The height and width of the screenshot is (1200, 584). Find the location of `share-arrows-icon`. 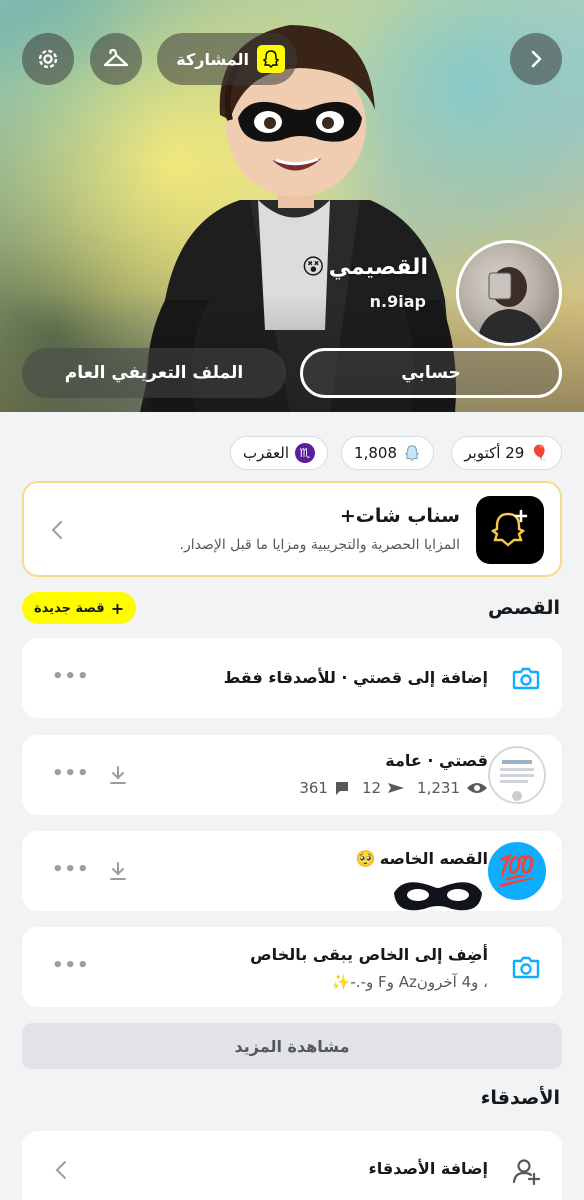

share-arrows-icon is located at coordinates (396, 788).